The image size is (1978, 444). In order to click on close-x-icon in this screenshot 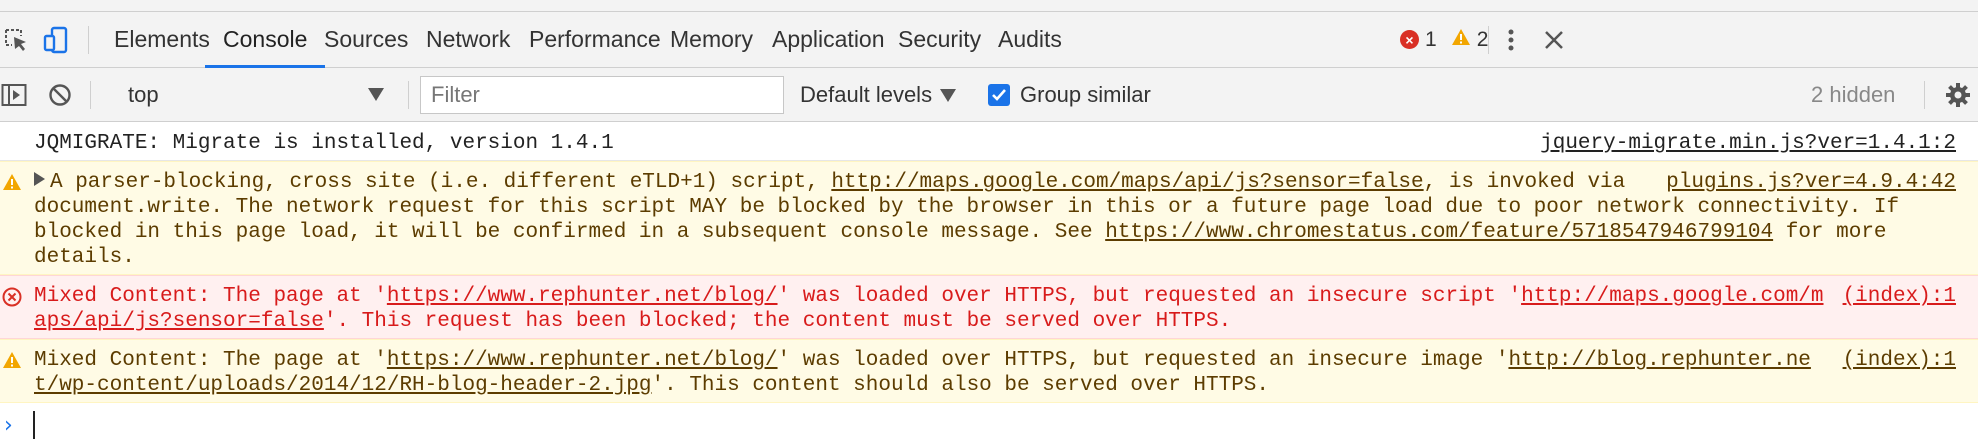, I will do `click(1554, 40)`.